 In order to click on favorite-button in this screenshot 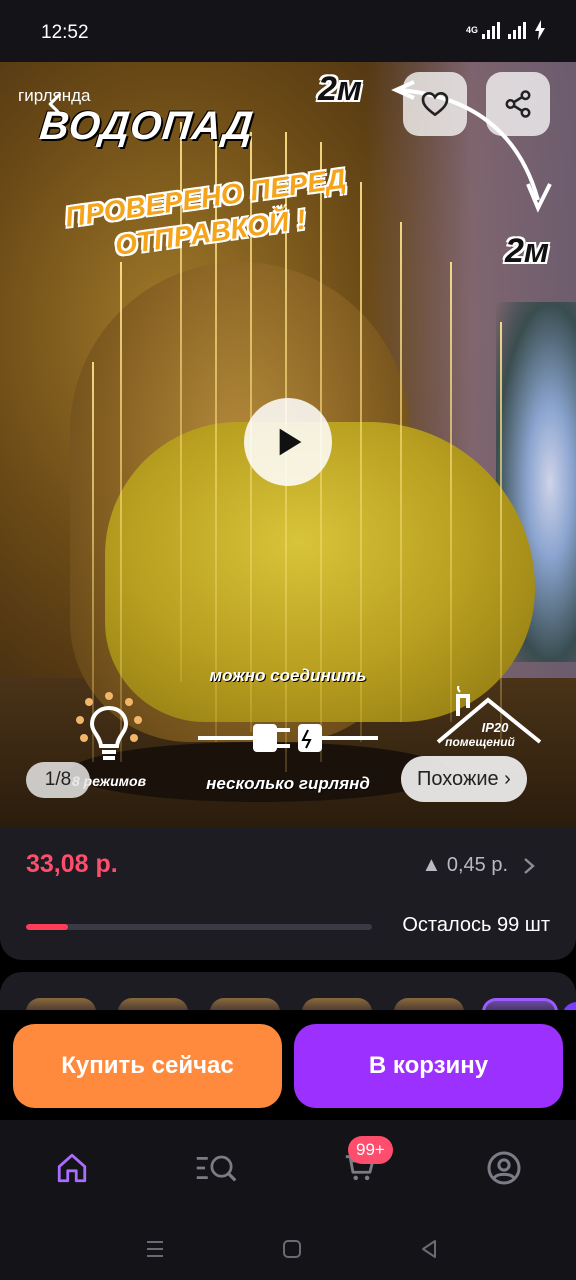, I will do `click(435, 104)`.